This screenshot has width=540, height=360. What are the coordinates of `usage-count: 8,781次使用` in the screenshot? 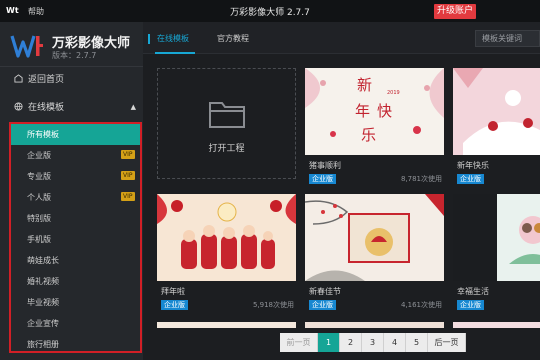 It's located at (421, 179).